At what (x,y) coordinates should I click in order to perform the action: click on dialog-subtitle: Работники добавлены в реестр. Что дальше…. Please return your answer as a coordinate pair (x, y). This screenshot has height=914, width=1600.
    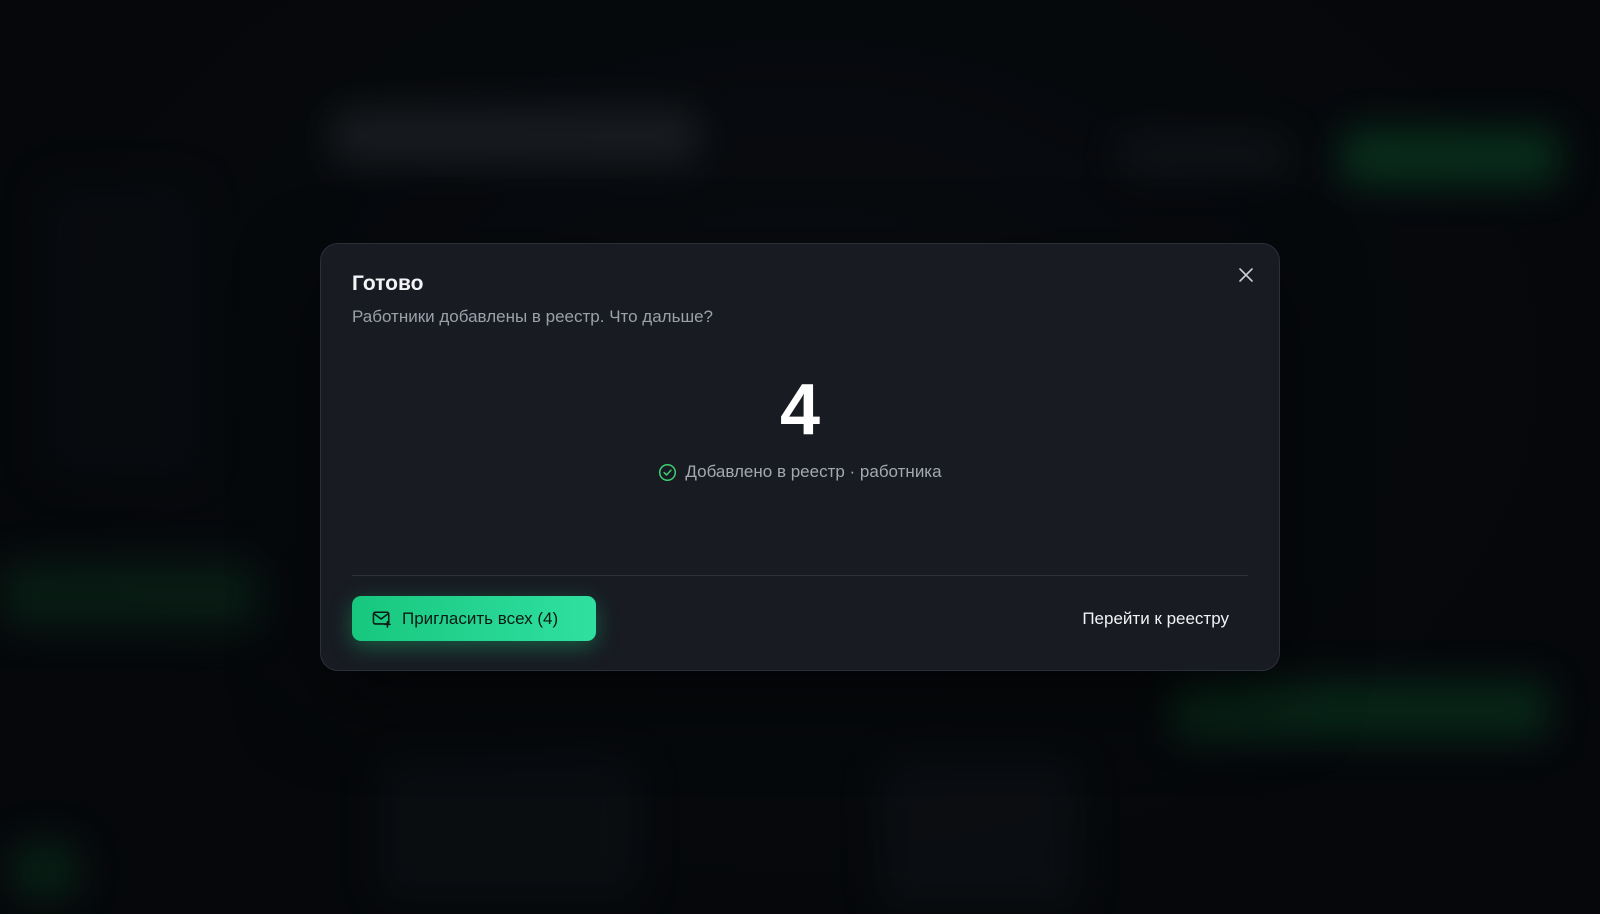
    Looking at the image, I should click on (533, 316).